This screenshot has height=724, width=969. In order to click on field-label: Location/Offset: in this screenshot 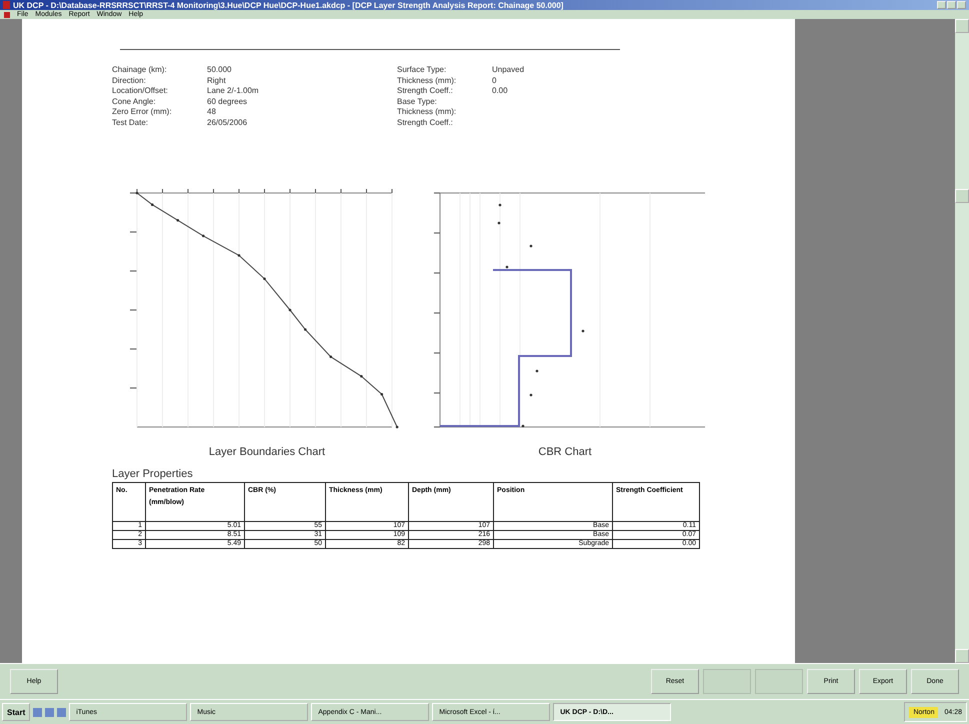, I will do `click(140, 91)`.